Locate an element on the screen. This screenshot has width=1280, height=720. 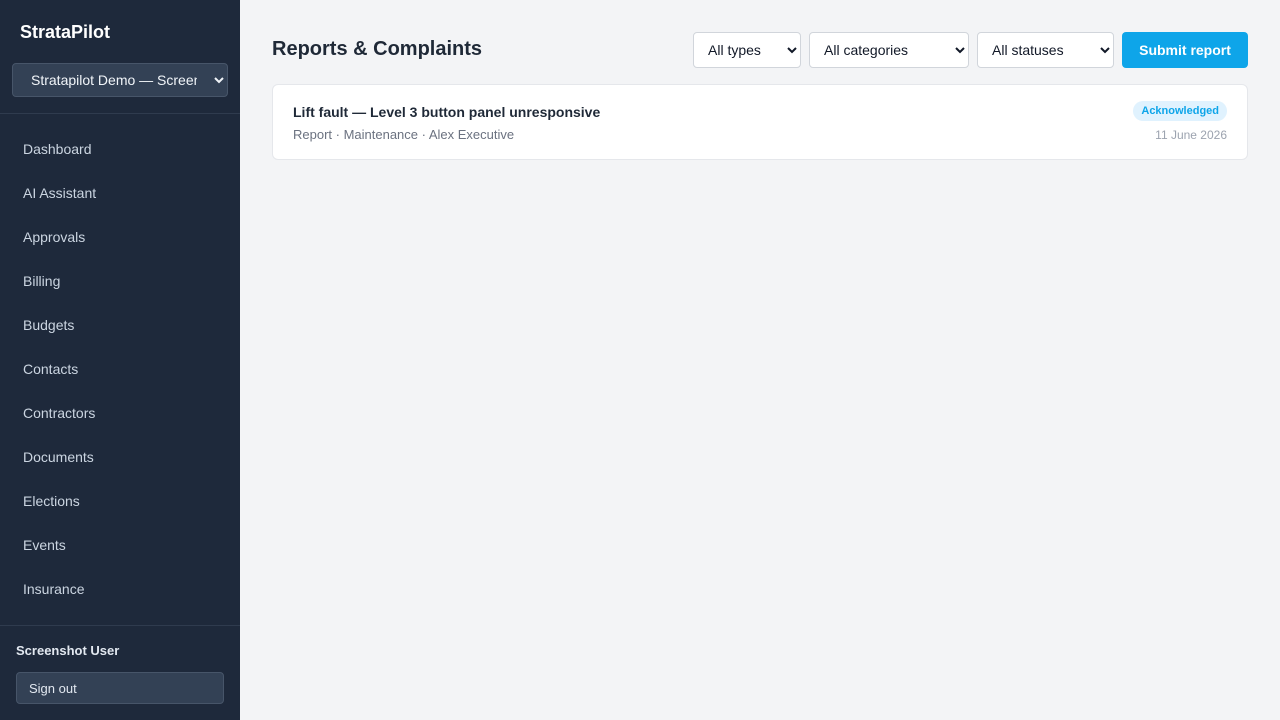
category-filter-select: All categories is located at coordinates (889, 50).